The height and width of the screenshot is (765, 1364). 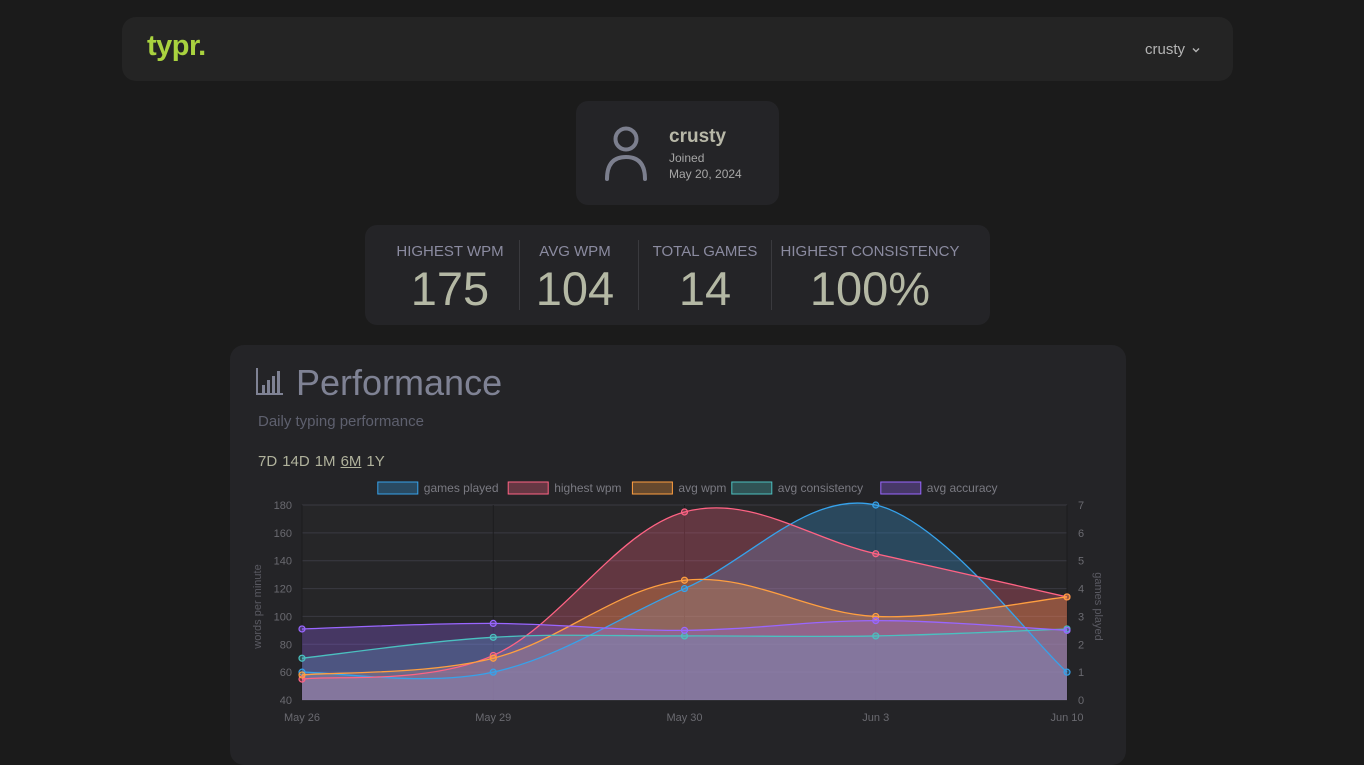 I want to click on x-tick-label: May 30, so click(x=684, y=718).